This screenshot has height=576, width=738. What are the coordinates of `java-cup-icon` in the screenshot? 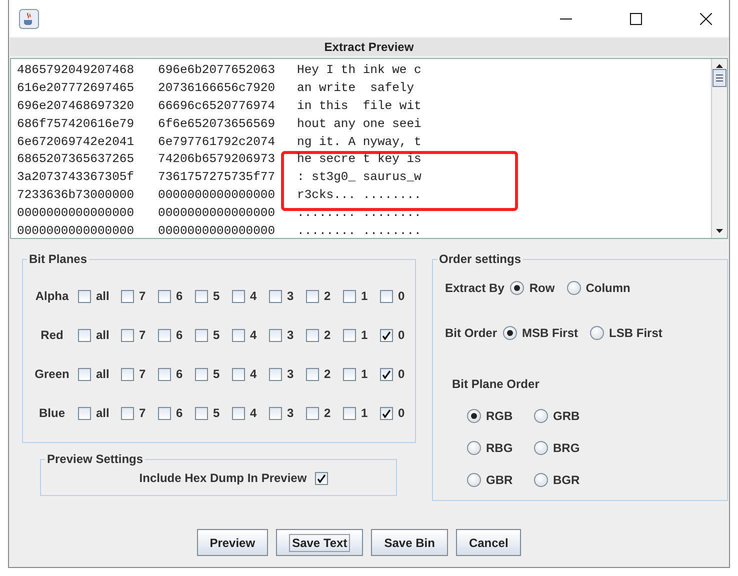 It's located at (29, 18).